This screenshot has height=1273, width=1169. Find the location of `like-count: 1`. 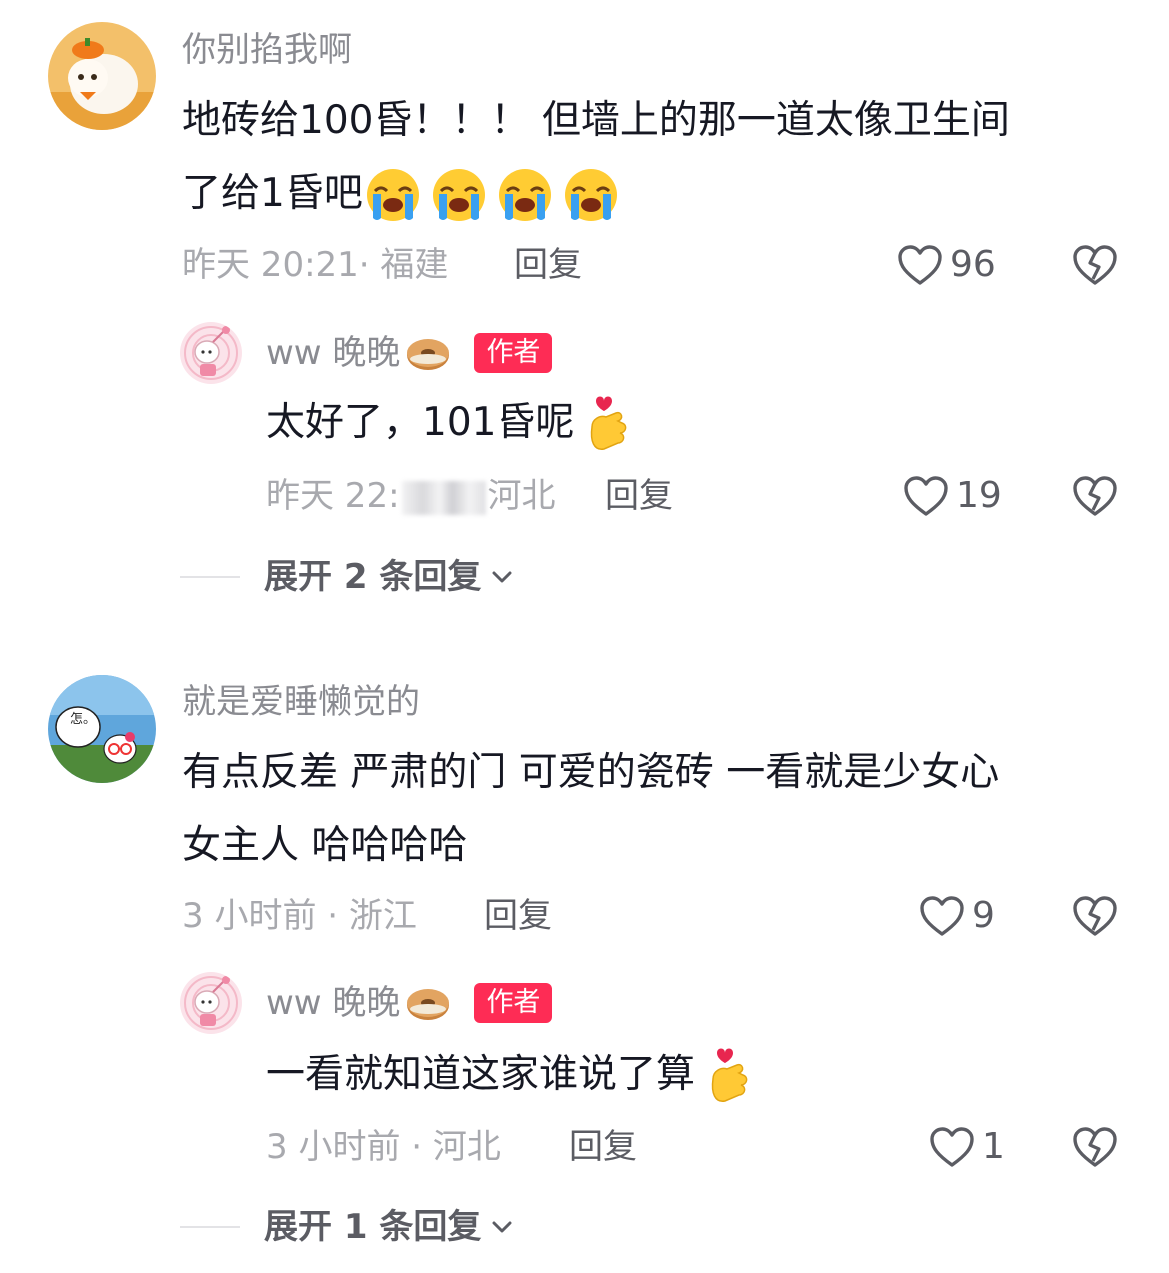

like-count: 1 is located at coordinates (993, 1146).